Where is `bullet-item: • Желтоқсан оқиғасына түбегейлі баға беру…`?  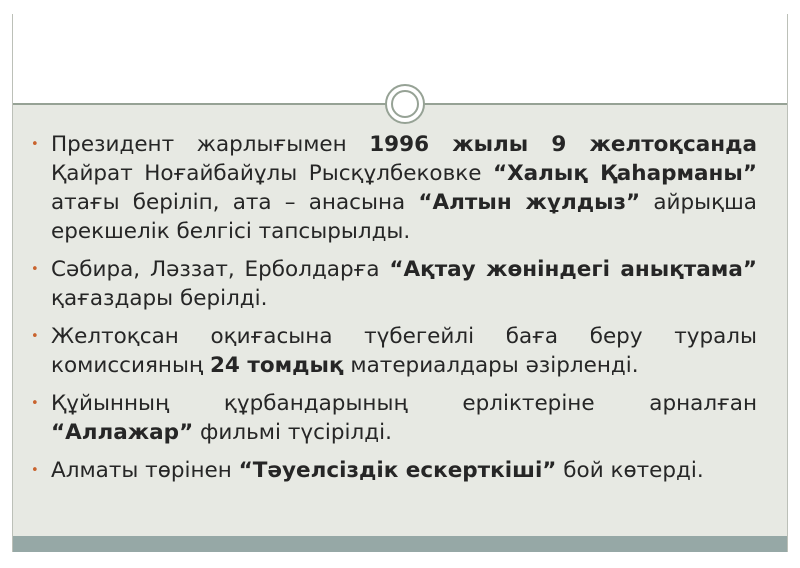 bullet-item: • Желтоқсан оқиғасына түбегейлі баға беру… is located at coordinates (394, 351).